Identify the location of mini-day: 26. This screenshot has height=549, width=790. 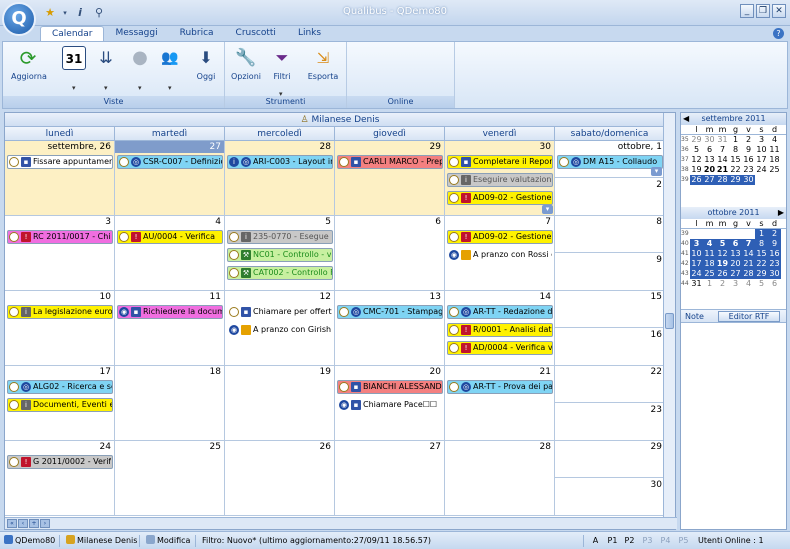
(696, 180).